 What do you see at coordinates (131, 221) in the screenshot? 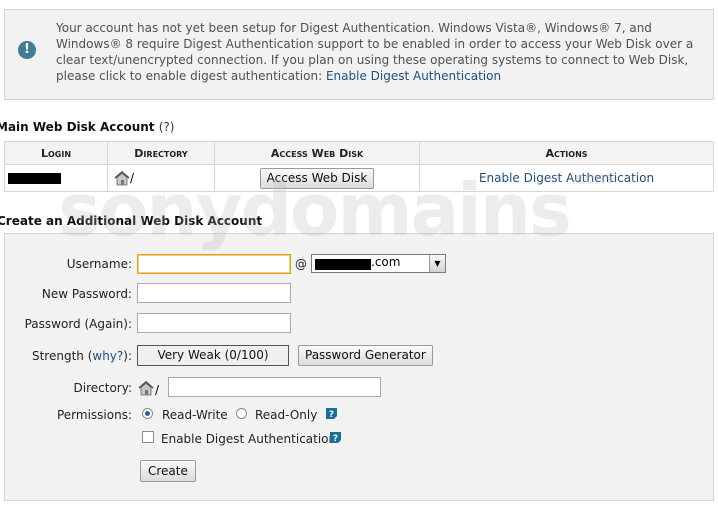
I see `create-account-title: Create an Additional Web Disk Account` at bounding box center [131, 221].